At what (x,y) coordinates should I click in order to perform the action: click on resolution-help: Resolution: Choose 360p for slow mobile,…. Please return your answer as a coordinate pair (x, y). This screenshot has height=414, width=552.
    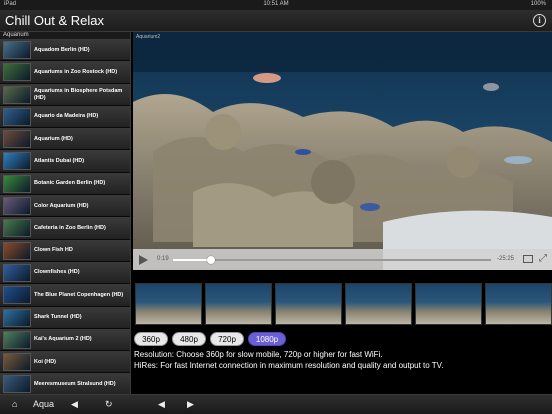
    Looking at the image, I should click on (258, 354).